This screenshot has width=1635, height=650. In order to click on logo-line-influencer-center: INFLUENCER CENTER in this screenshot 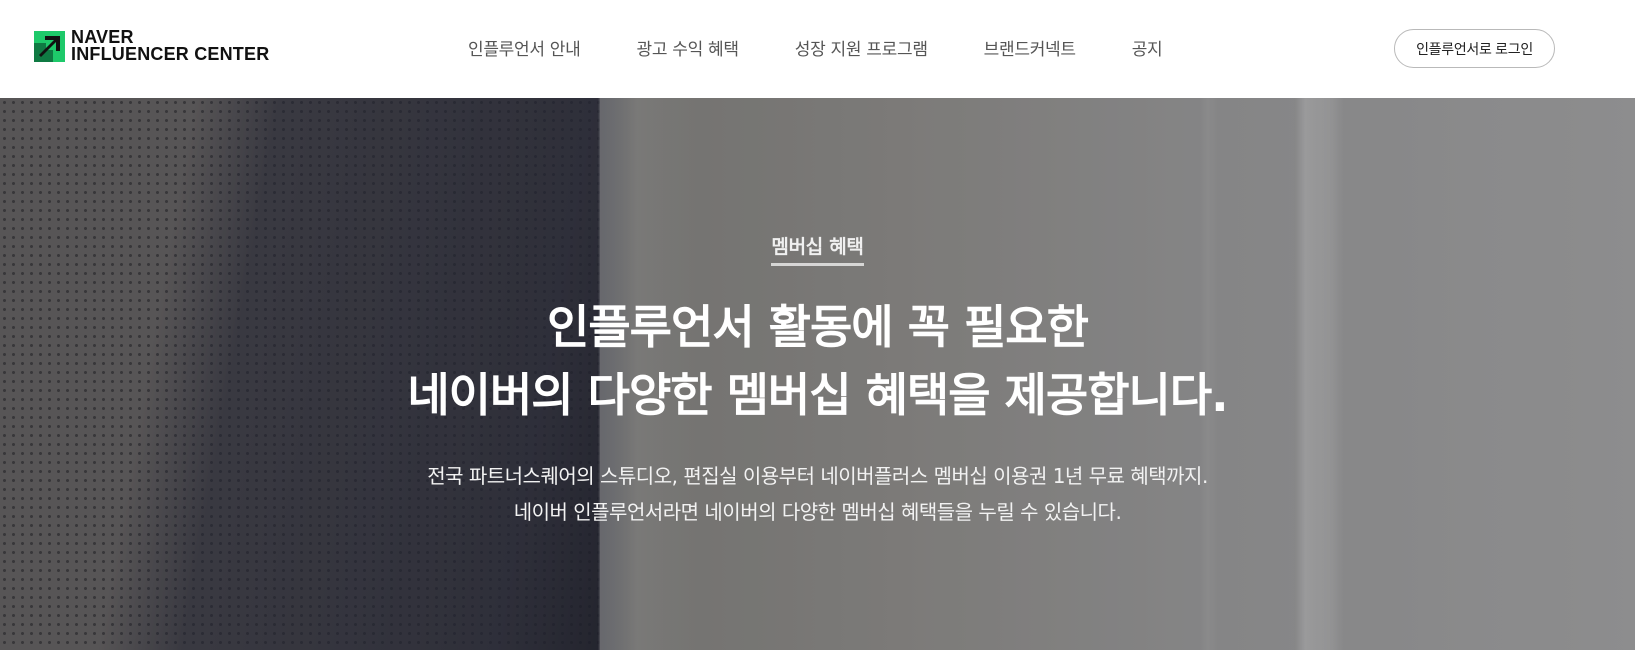, I will do `click(170, 54)`.